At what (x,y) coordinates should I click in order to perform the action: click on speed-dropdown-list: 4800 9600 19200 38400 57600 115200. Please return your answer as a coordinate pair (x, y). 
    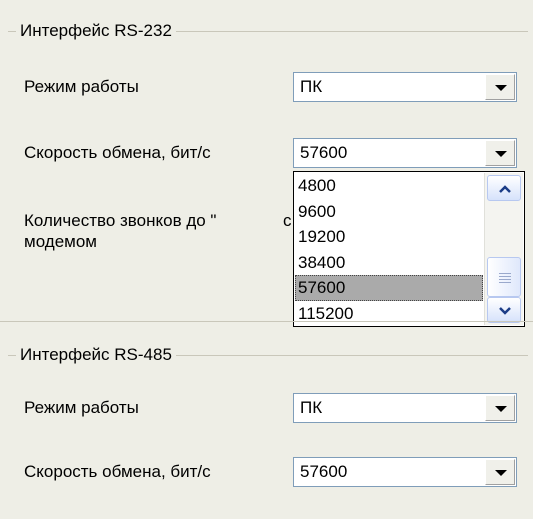
    Looking at the image, I should click on (409, 249).